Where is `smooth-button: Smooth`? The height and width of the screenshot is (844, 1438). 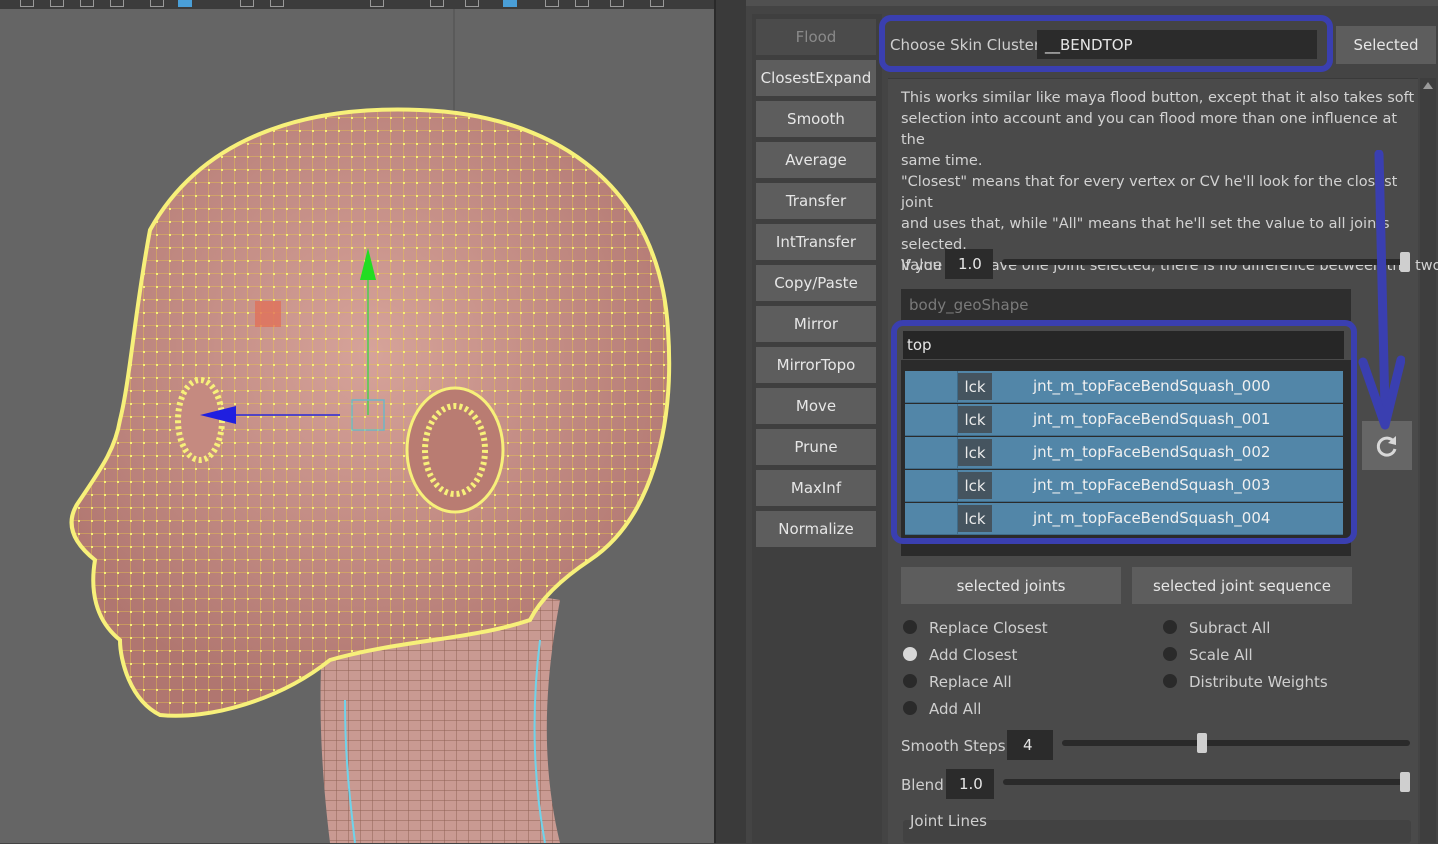 smooth-button: Smooth is located at coordinates (816, 119).